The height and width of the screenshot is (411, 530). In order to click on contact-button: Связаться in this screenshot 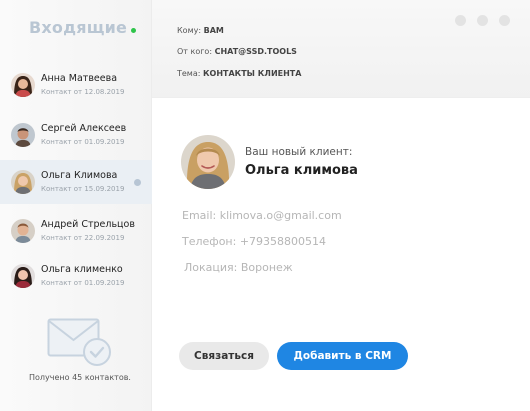, I will do `click(224, 356)`.